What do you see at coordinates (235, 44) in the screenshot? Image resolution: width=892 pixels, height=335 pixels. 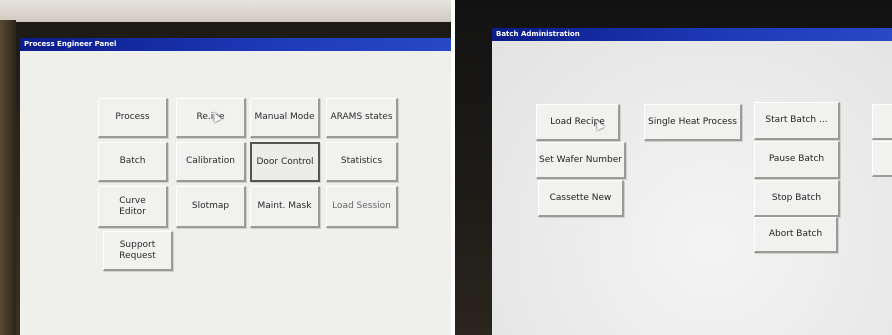 I see `window-title: Process Engineer Panel` at bounding box center [235, 44].